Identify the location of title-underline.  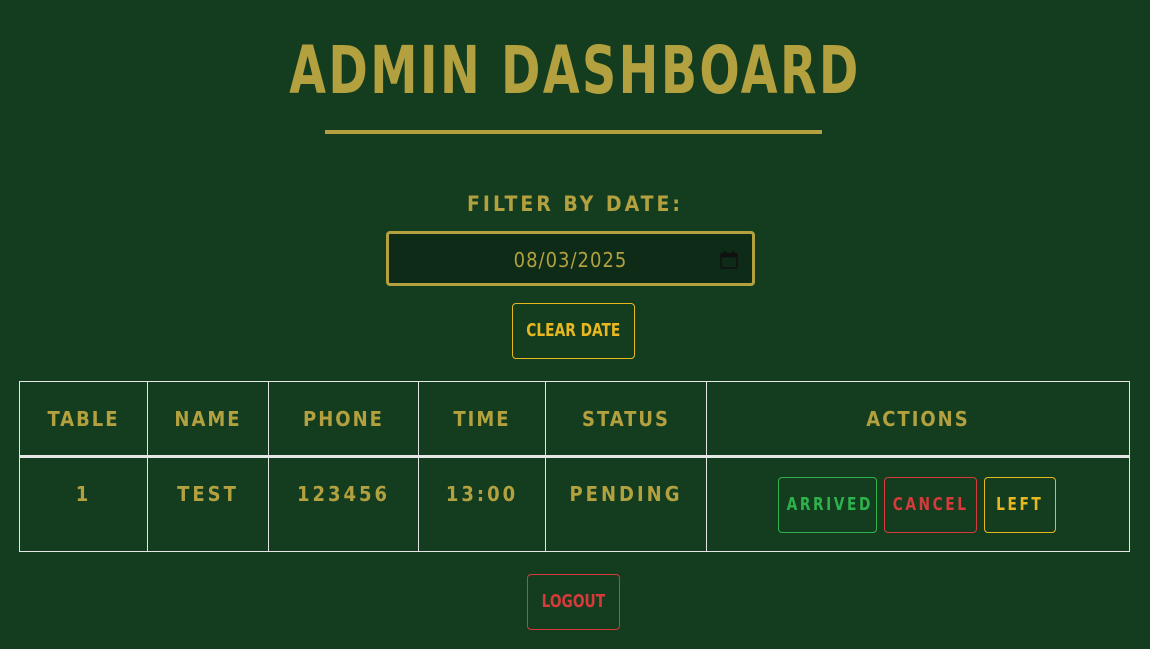
(573, 132).